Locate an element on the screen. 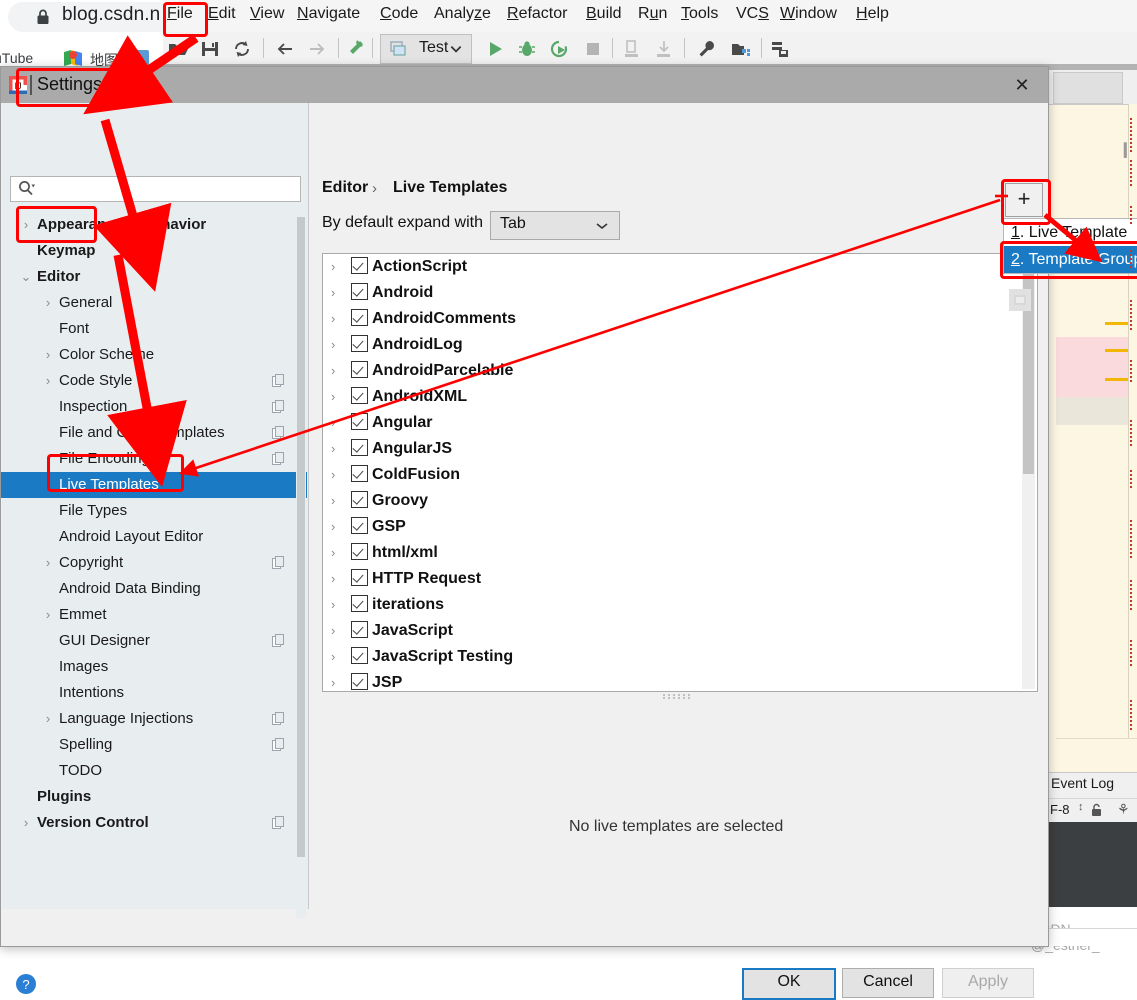  sidebar-item-intentions: Intentions is located at coordinates (154, 693).